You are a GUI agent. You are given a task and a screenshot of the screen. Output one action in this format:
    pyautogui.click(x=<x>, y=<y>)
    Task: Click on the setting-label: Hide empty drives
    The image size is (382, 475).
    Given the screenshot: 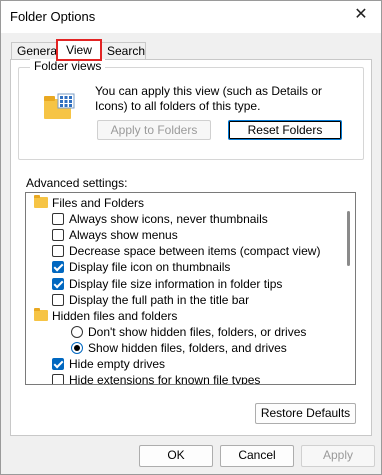 What is the action you would take?
    pyautogui.click(x=117, y=364)
    